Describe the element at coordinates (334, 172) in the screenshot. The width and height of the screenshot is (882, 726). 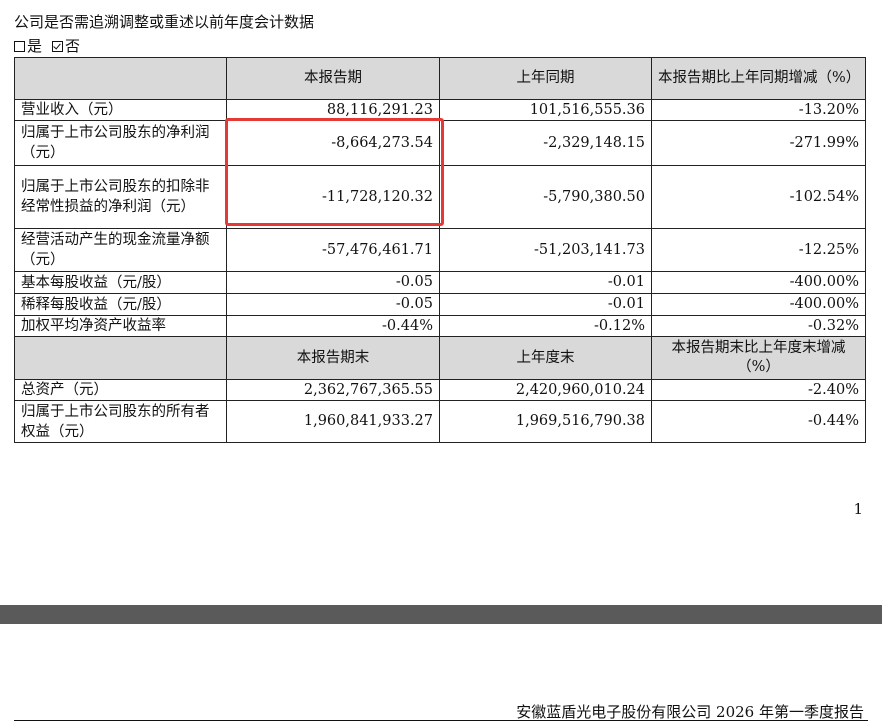
I see `highlight-box` at that location.